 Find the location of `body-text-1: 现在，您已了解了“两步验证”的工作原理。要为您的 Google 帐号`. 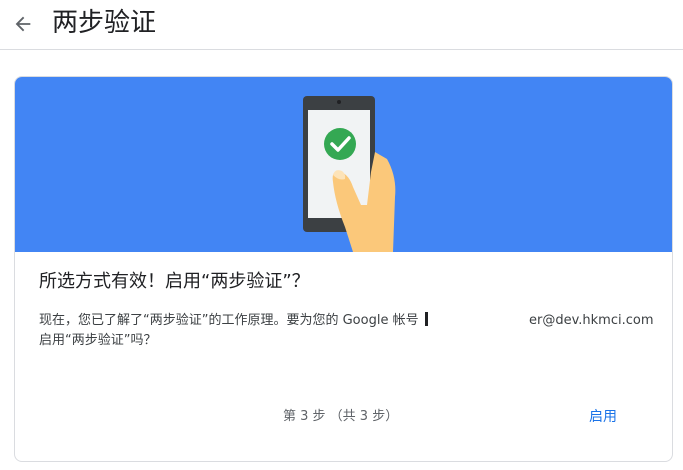

body-text-1: 现在，您已了解了“两步验证”的工作原理。要为您的 Google 帐号 is located at coordinates (229, 320).